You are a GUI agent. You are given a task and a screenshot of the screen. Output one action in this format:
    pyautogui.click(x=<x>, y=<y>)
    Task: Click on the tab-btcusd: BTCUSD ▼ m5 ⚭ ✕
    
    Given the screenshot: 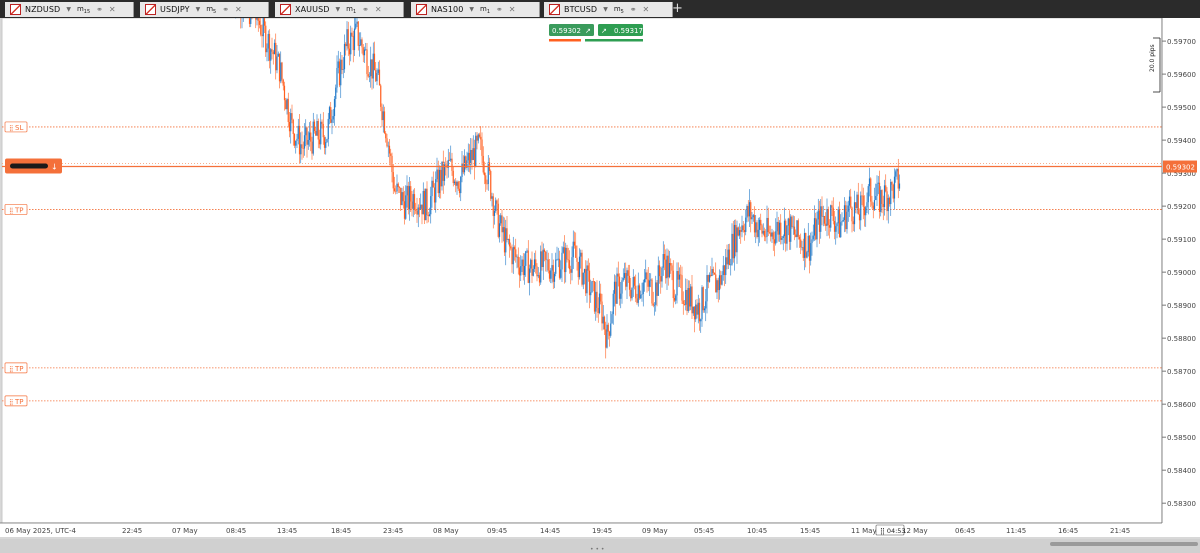 What is the action you would take?
    pyautogui.click(x=608, y=9)
    